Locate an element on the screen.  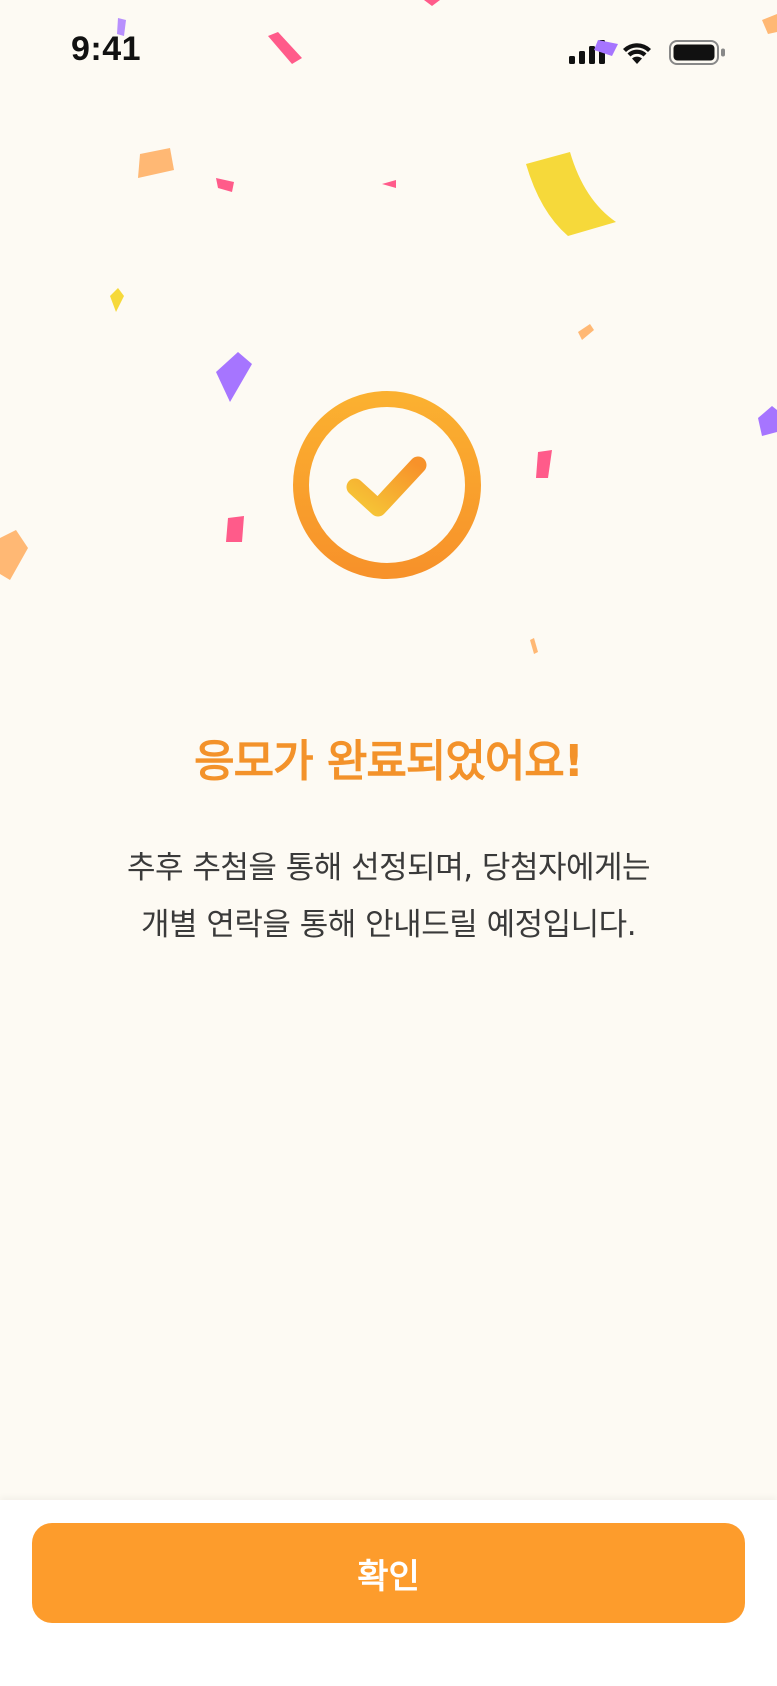
status-time: 9:41 is located at coordinates (106, 49).